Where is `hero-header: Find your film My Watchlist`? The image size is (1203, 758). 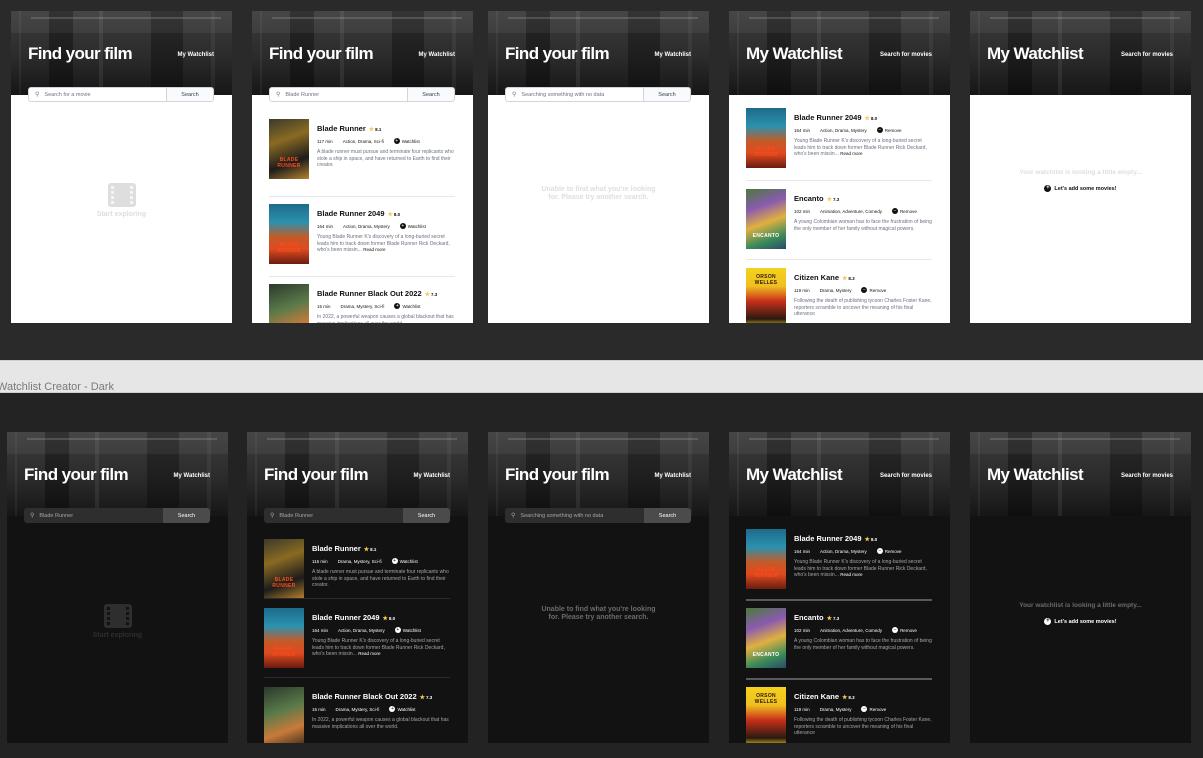 hero-header: Find your film My Watchlist is located at coordinates (598, 53).